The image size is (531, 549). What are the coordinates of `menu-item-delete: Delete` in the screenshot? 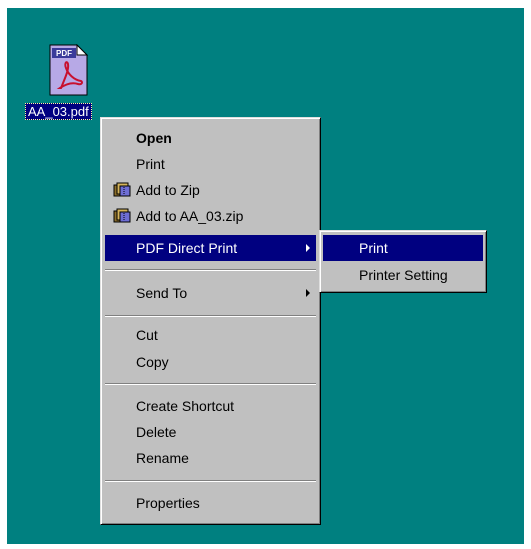 It's located at (210, 432).